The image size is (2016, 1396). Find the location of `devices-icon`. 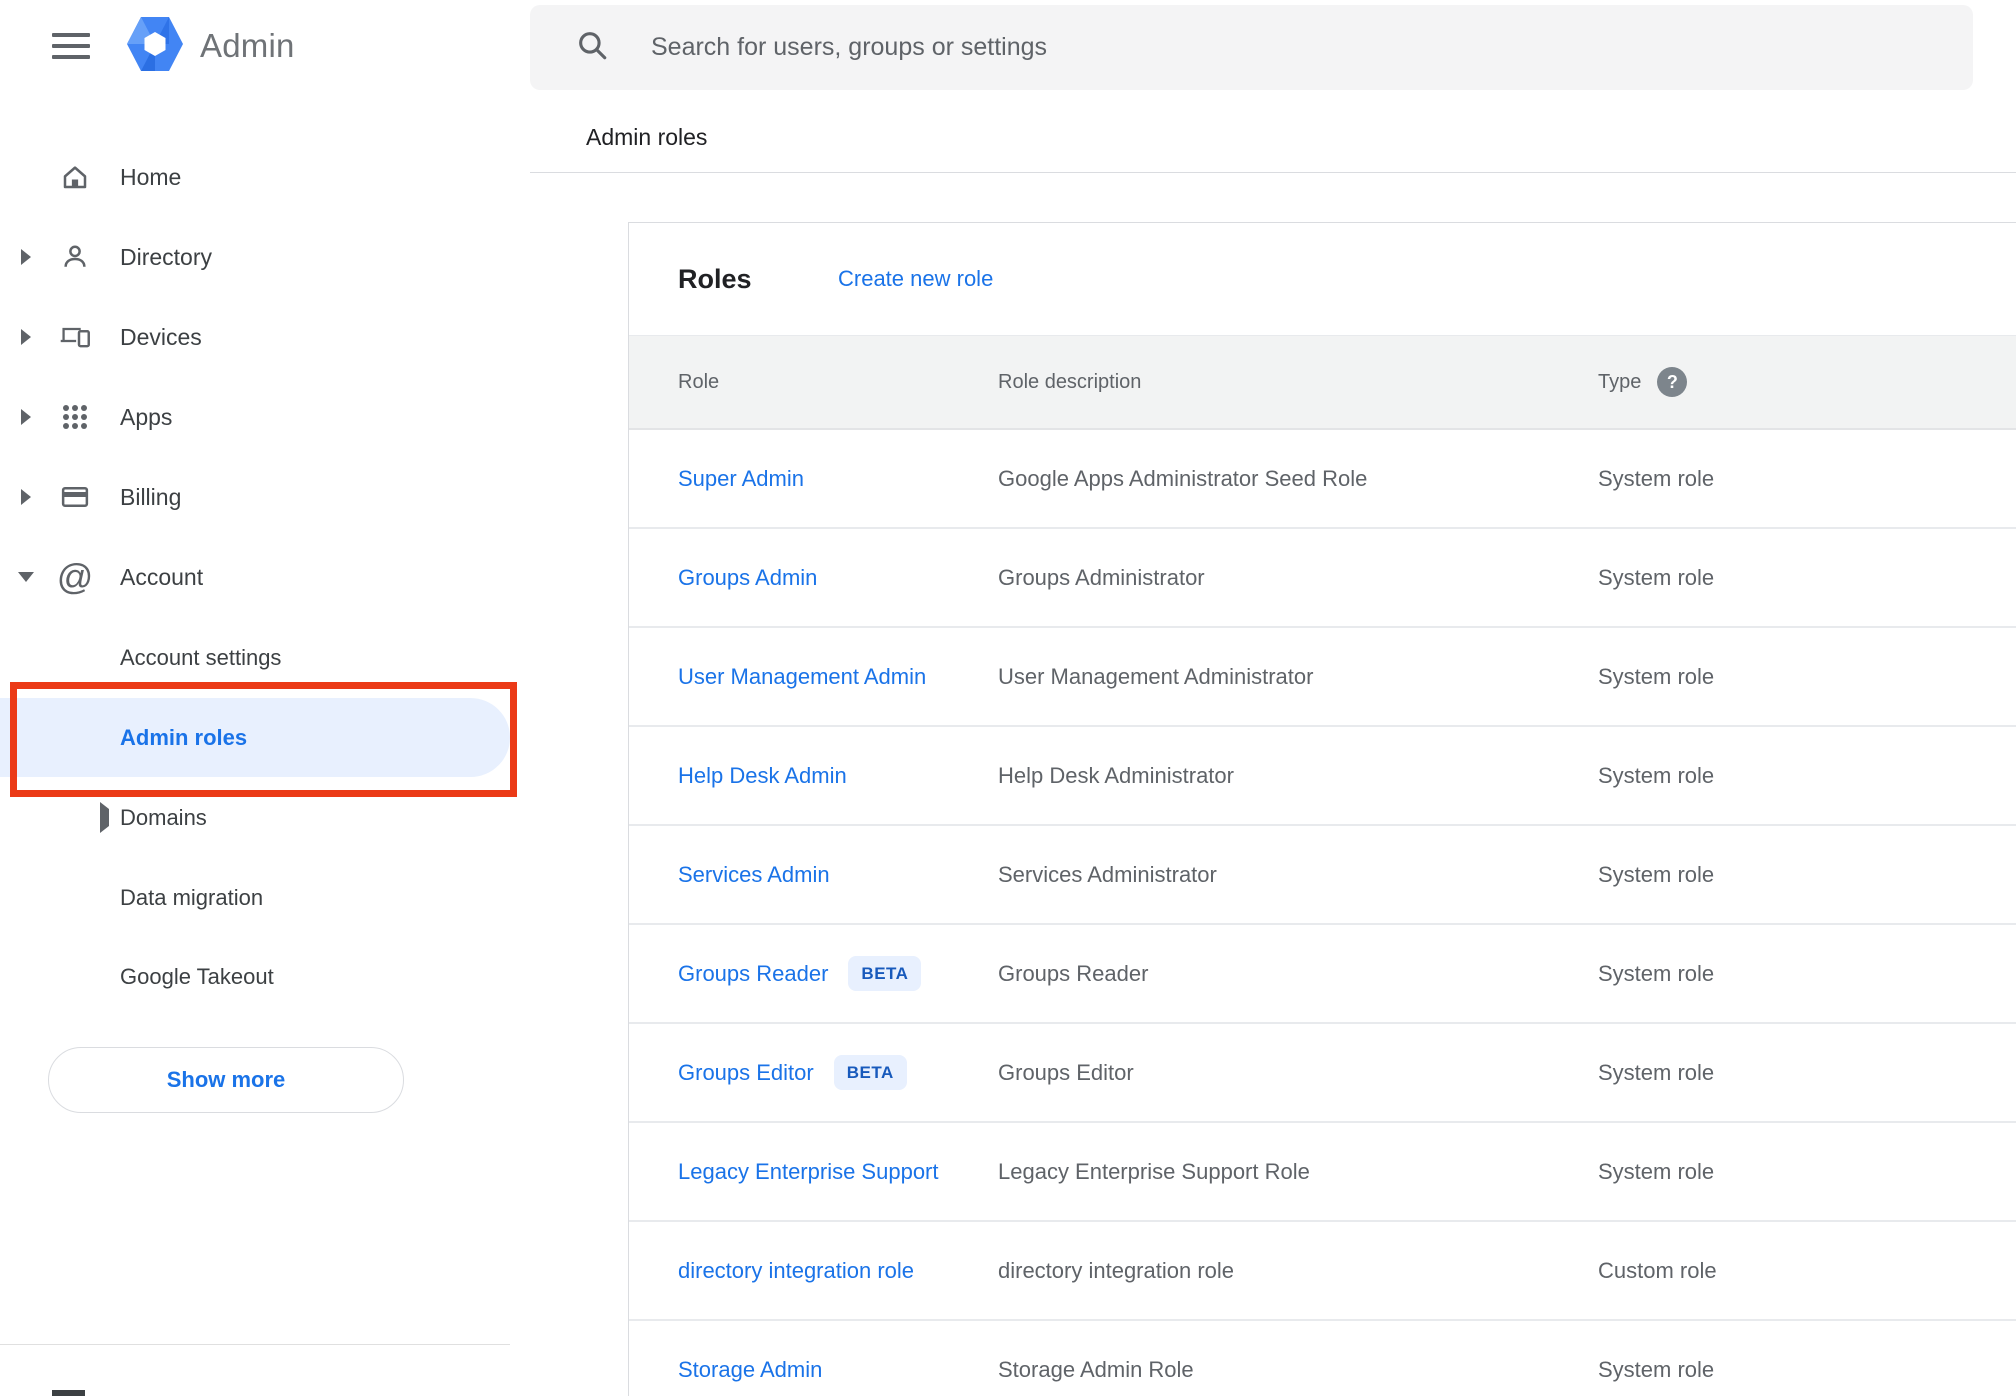

devices-icon is located at coordinates (75, 337).